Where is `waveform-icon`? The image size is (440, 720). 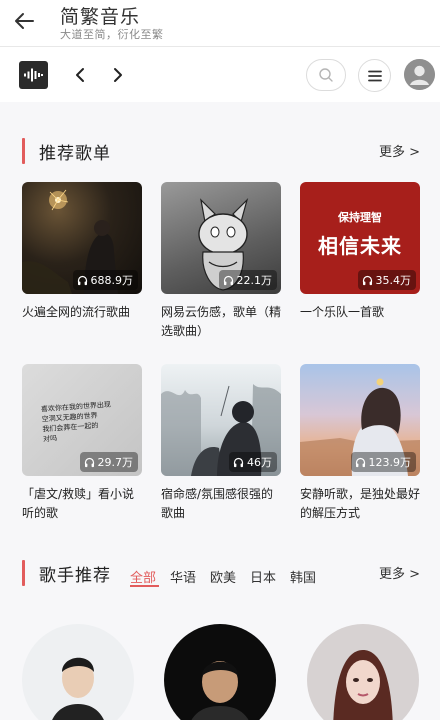 waveform-icon is located at coordinates (33, 75).